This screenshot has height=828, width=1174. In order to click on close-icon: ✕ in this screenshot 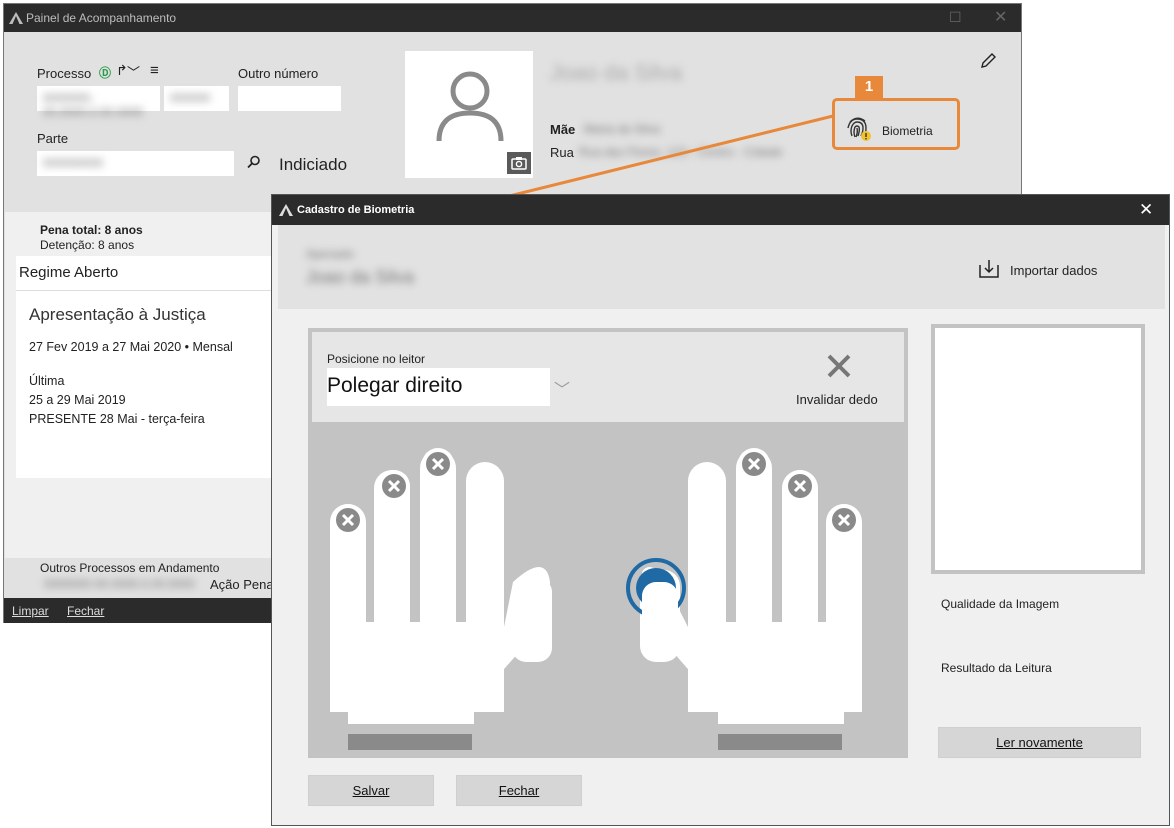, I will do `click(1000, 17)`.